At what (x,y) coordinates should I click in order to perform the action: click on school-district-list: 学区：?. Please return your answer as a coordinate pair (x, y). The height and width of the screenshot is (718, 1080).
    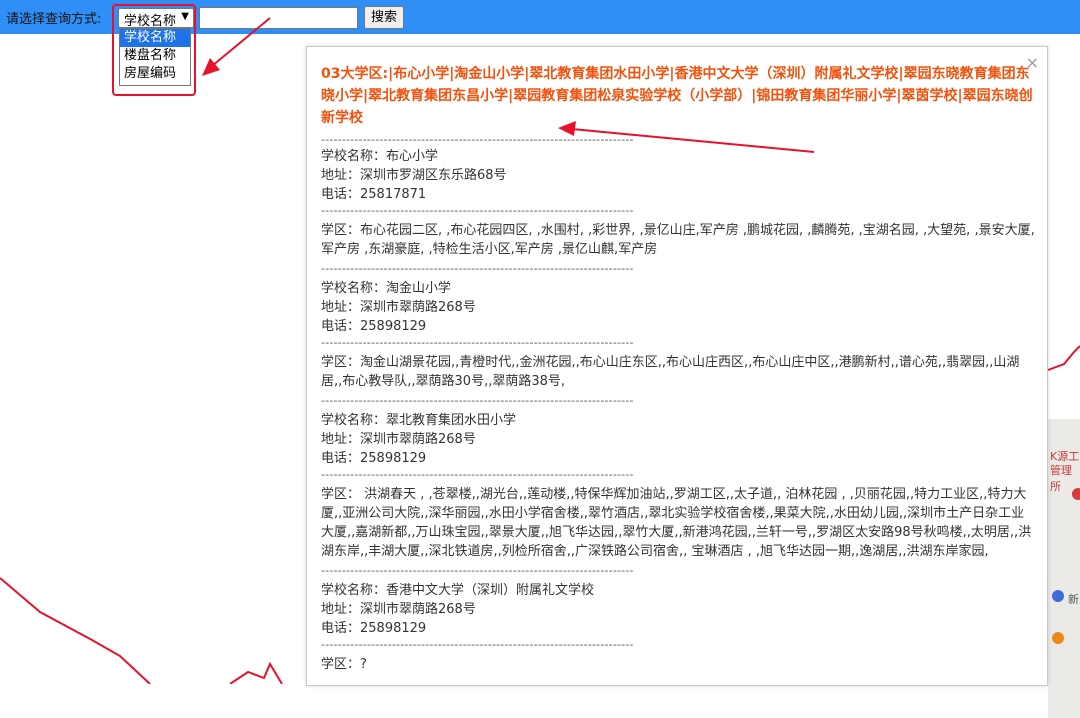
    Looking at the image, I should click on (344, 664).